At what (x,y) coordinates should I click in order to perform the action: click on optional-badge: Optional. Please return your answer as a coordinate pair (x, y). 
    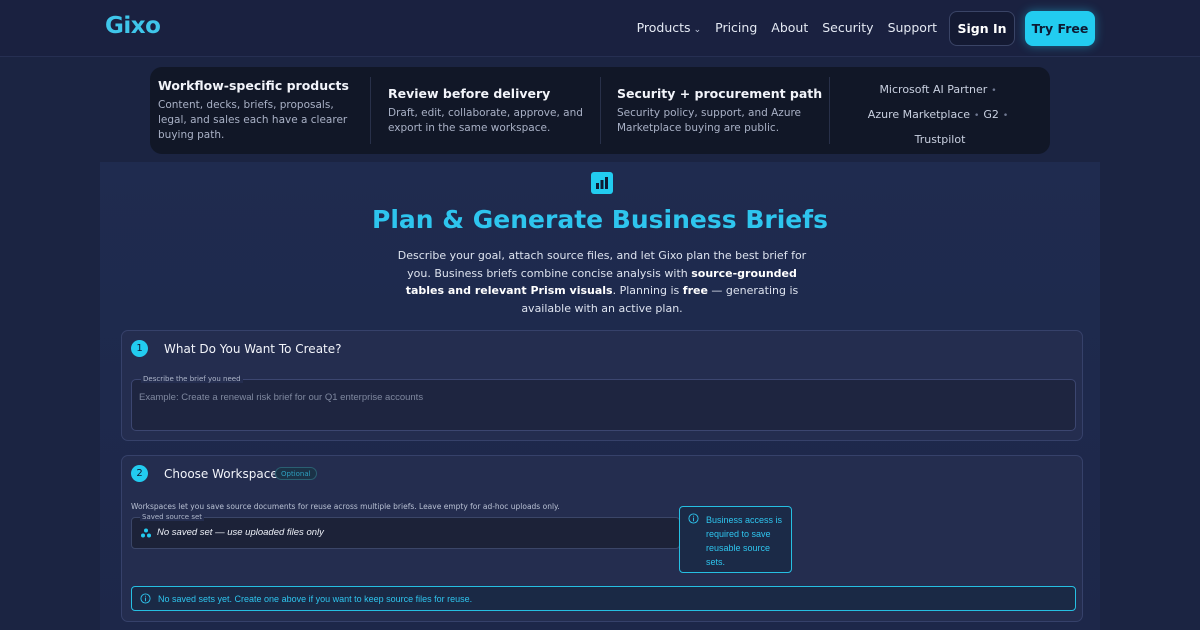
    Looking at the image, I should click on (296, 473).